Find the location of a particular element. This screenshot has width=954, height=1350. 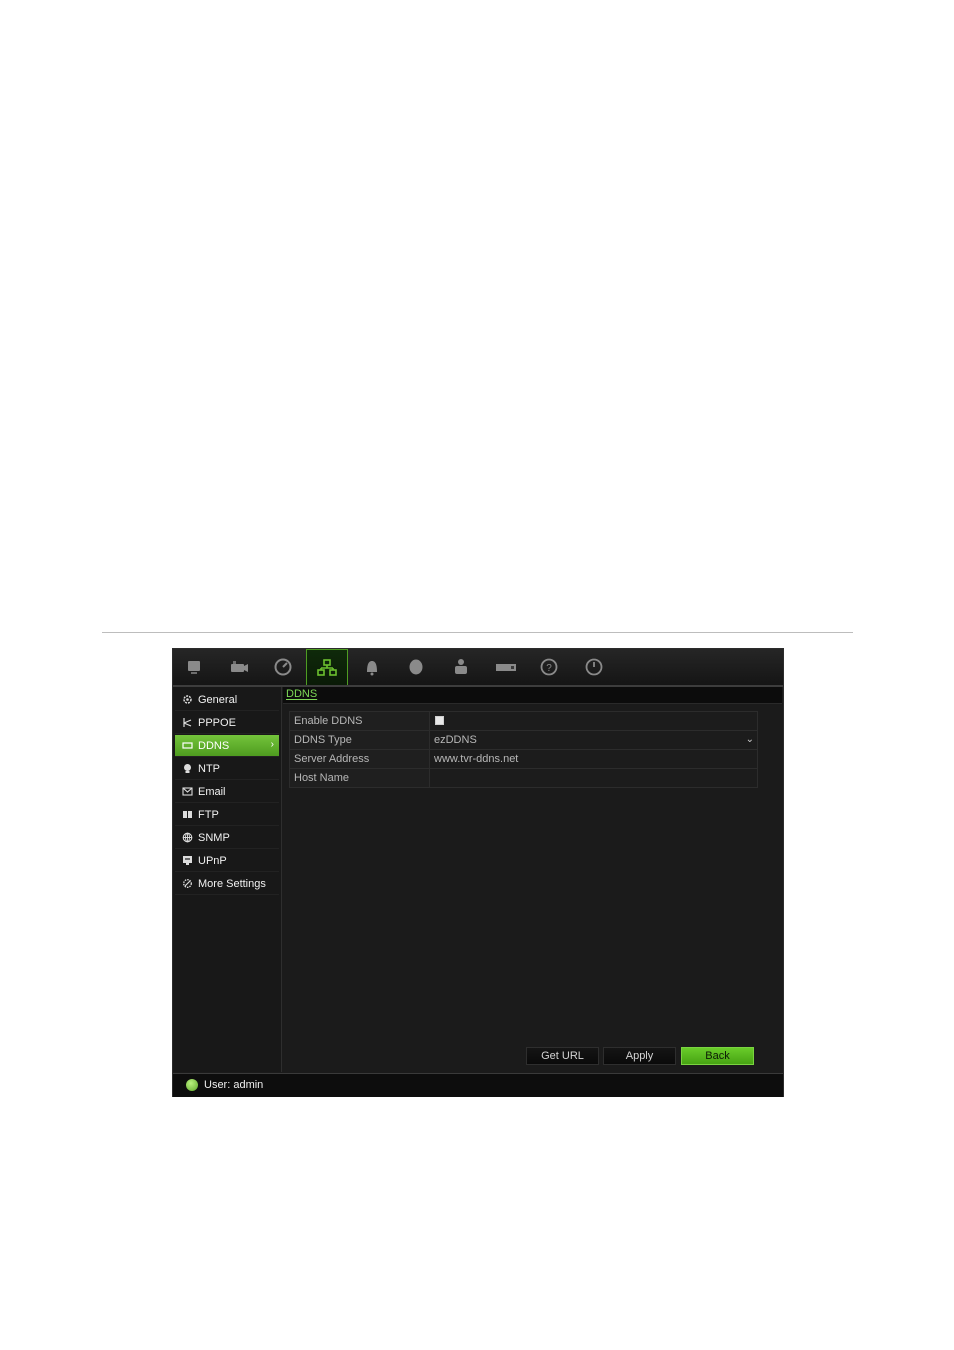

device-icon is located at coordinates (506, 667).